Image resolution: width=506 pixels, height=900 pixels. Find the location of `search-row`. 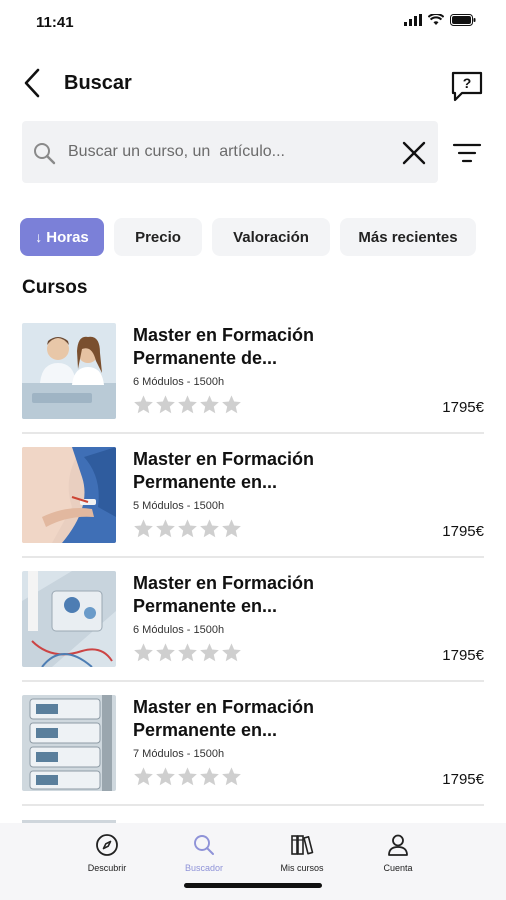

search-row is located at coordinates (255, 152).